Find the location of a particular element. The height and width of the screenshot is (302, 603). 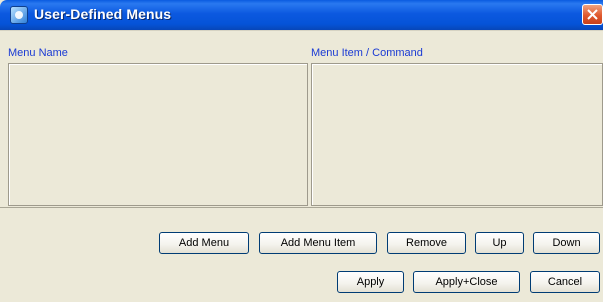

add-menu-item-button: Add Menu Item is located at coordinates (318, 243).